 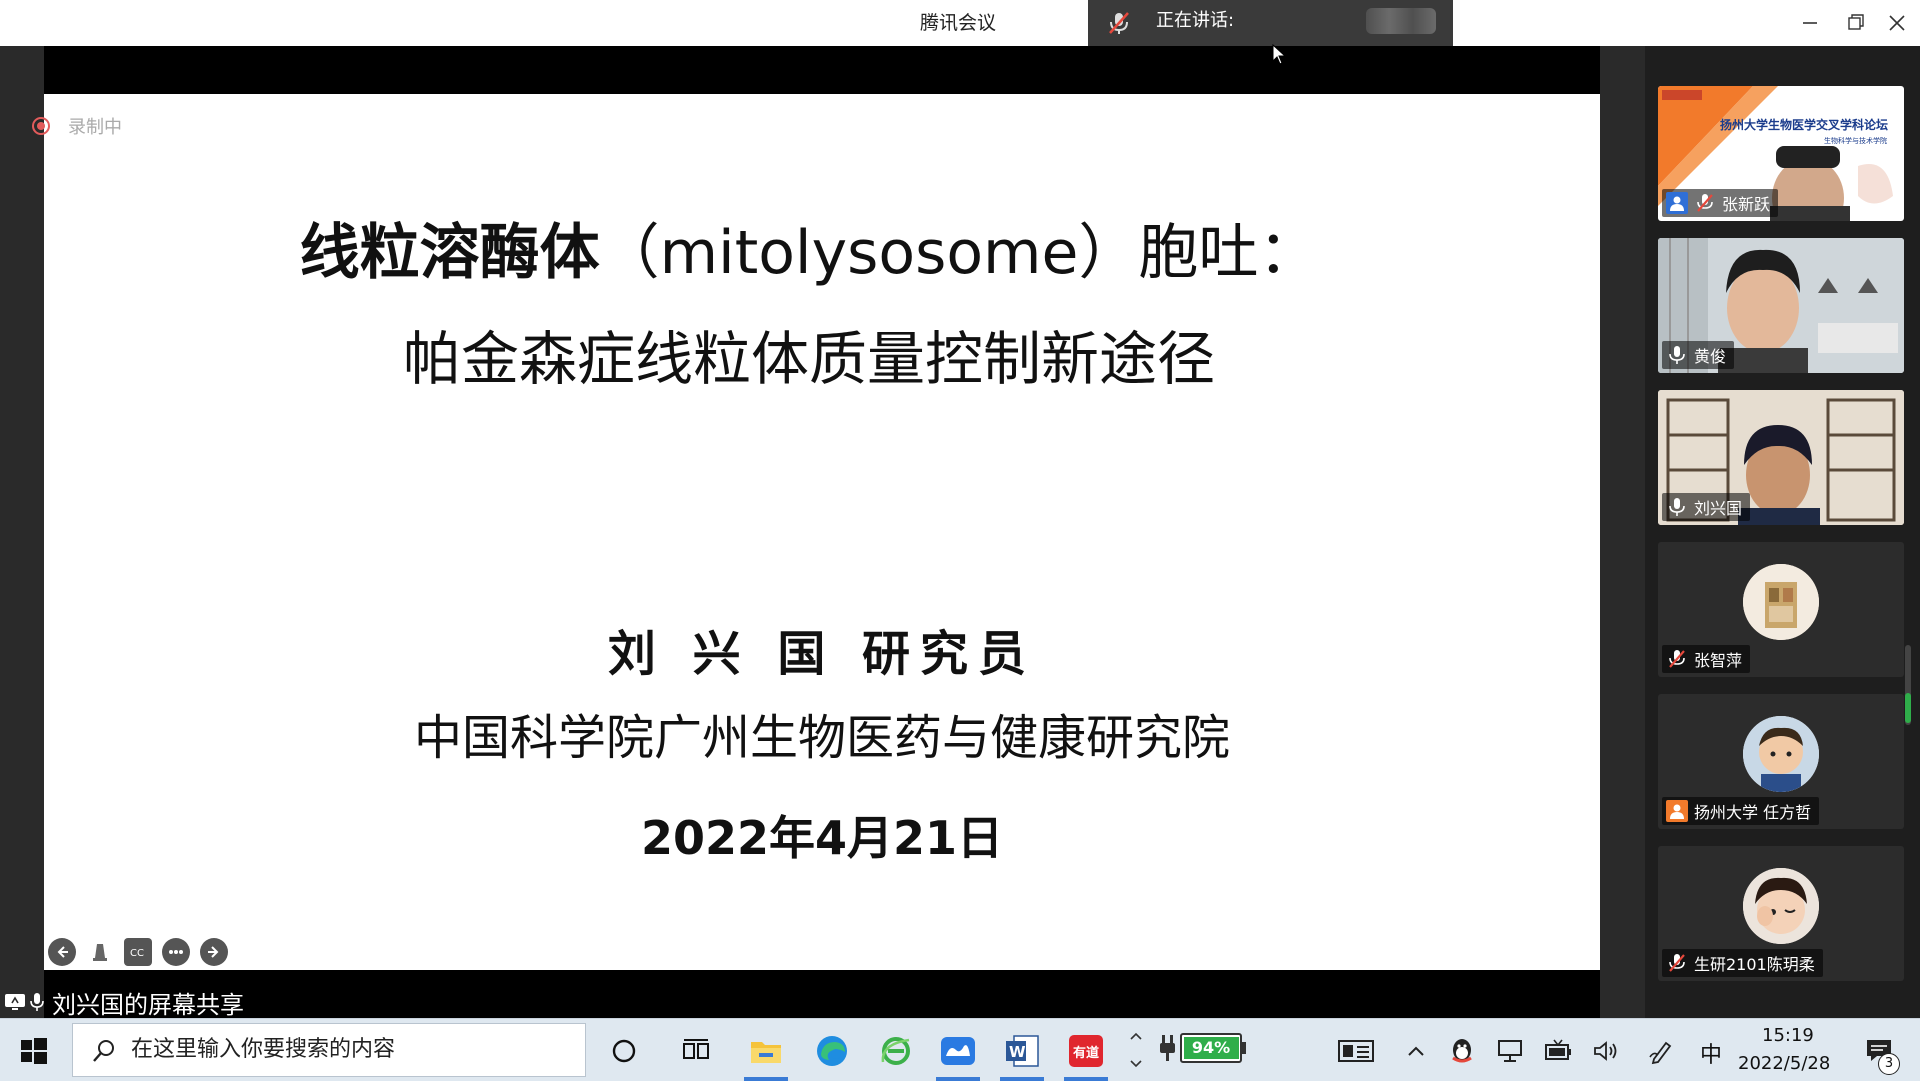 I want to click on battery-tip, so click(x=1244, y=1048).